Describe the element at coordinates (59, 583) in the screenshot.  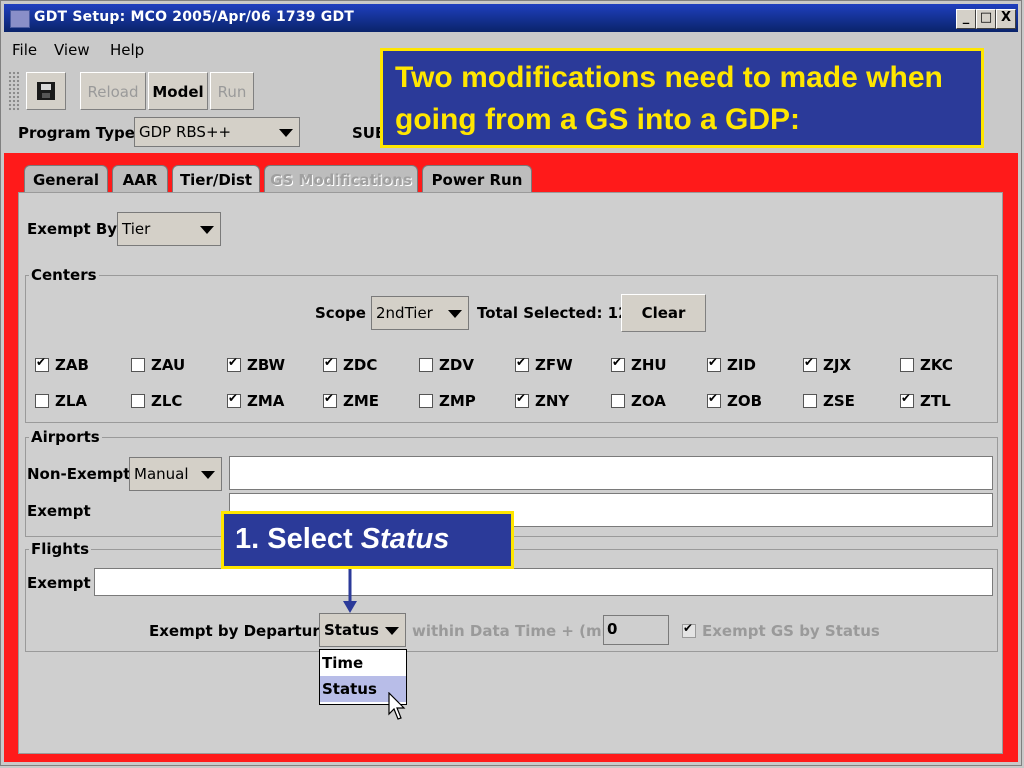
I see `flights-exempt-label: Exempt` at that location.